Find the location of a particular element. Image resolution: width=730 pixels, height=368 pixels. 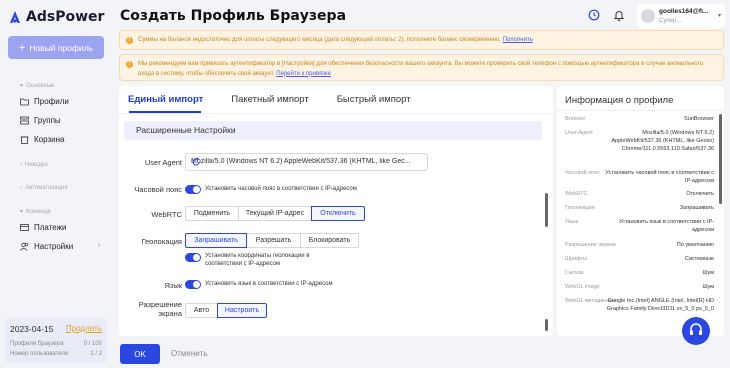

nav-section-automation: › Автоматизация is located at coordinates (44, 188).